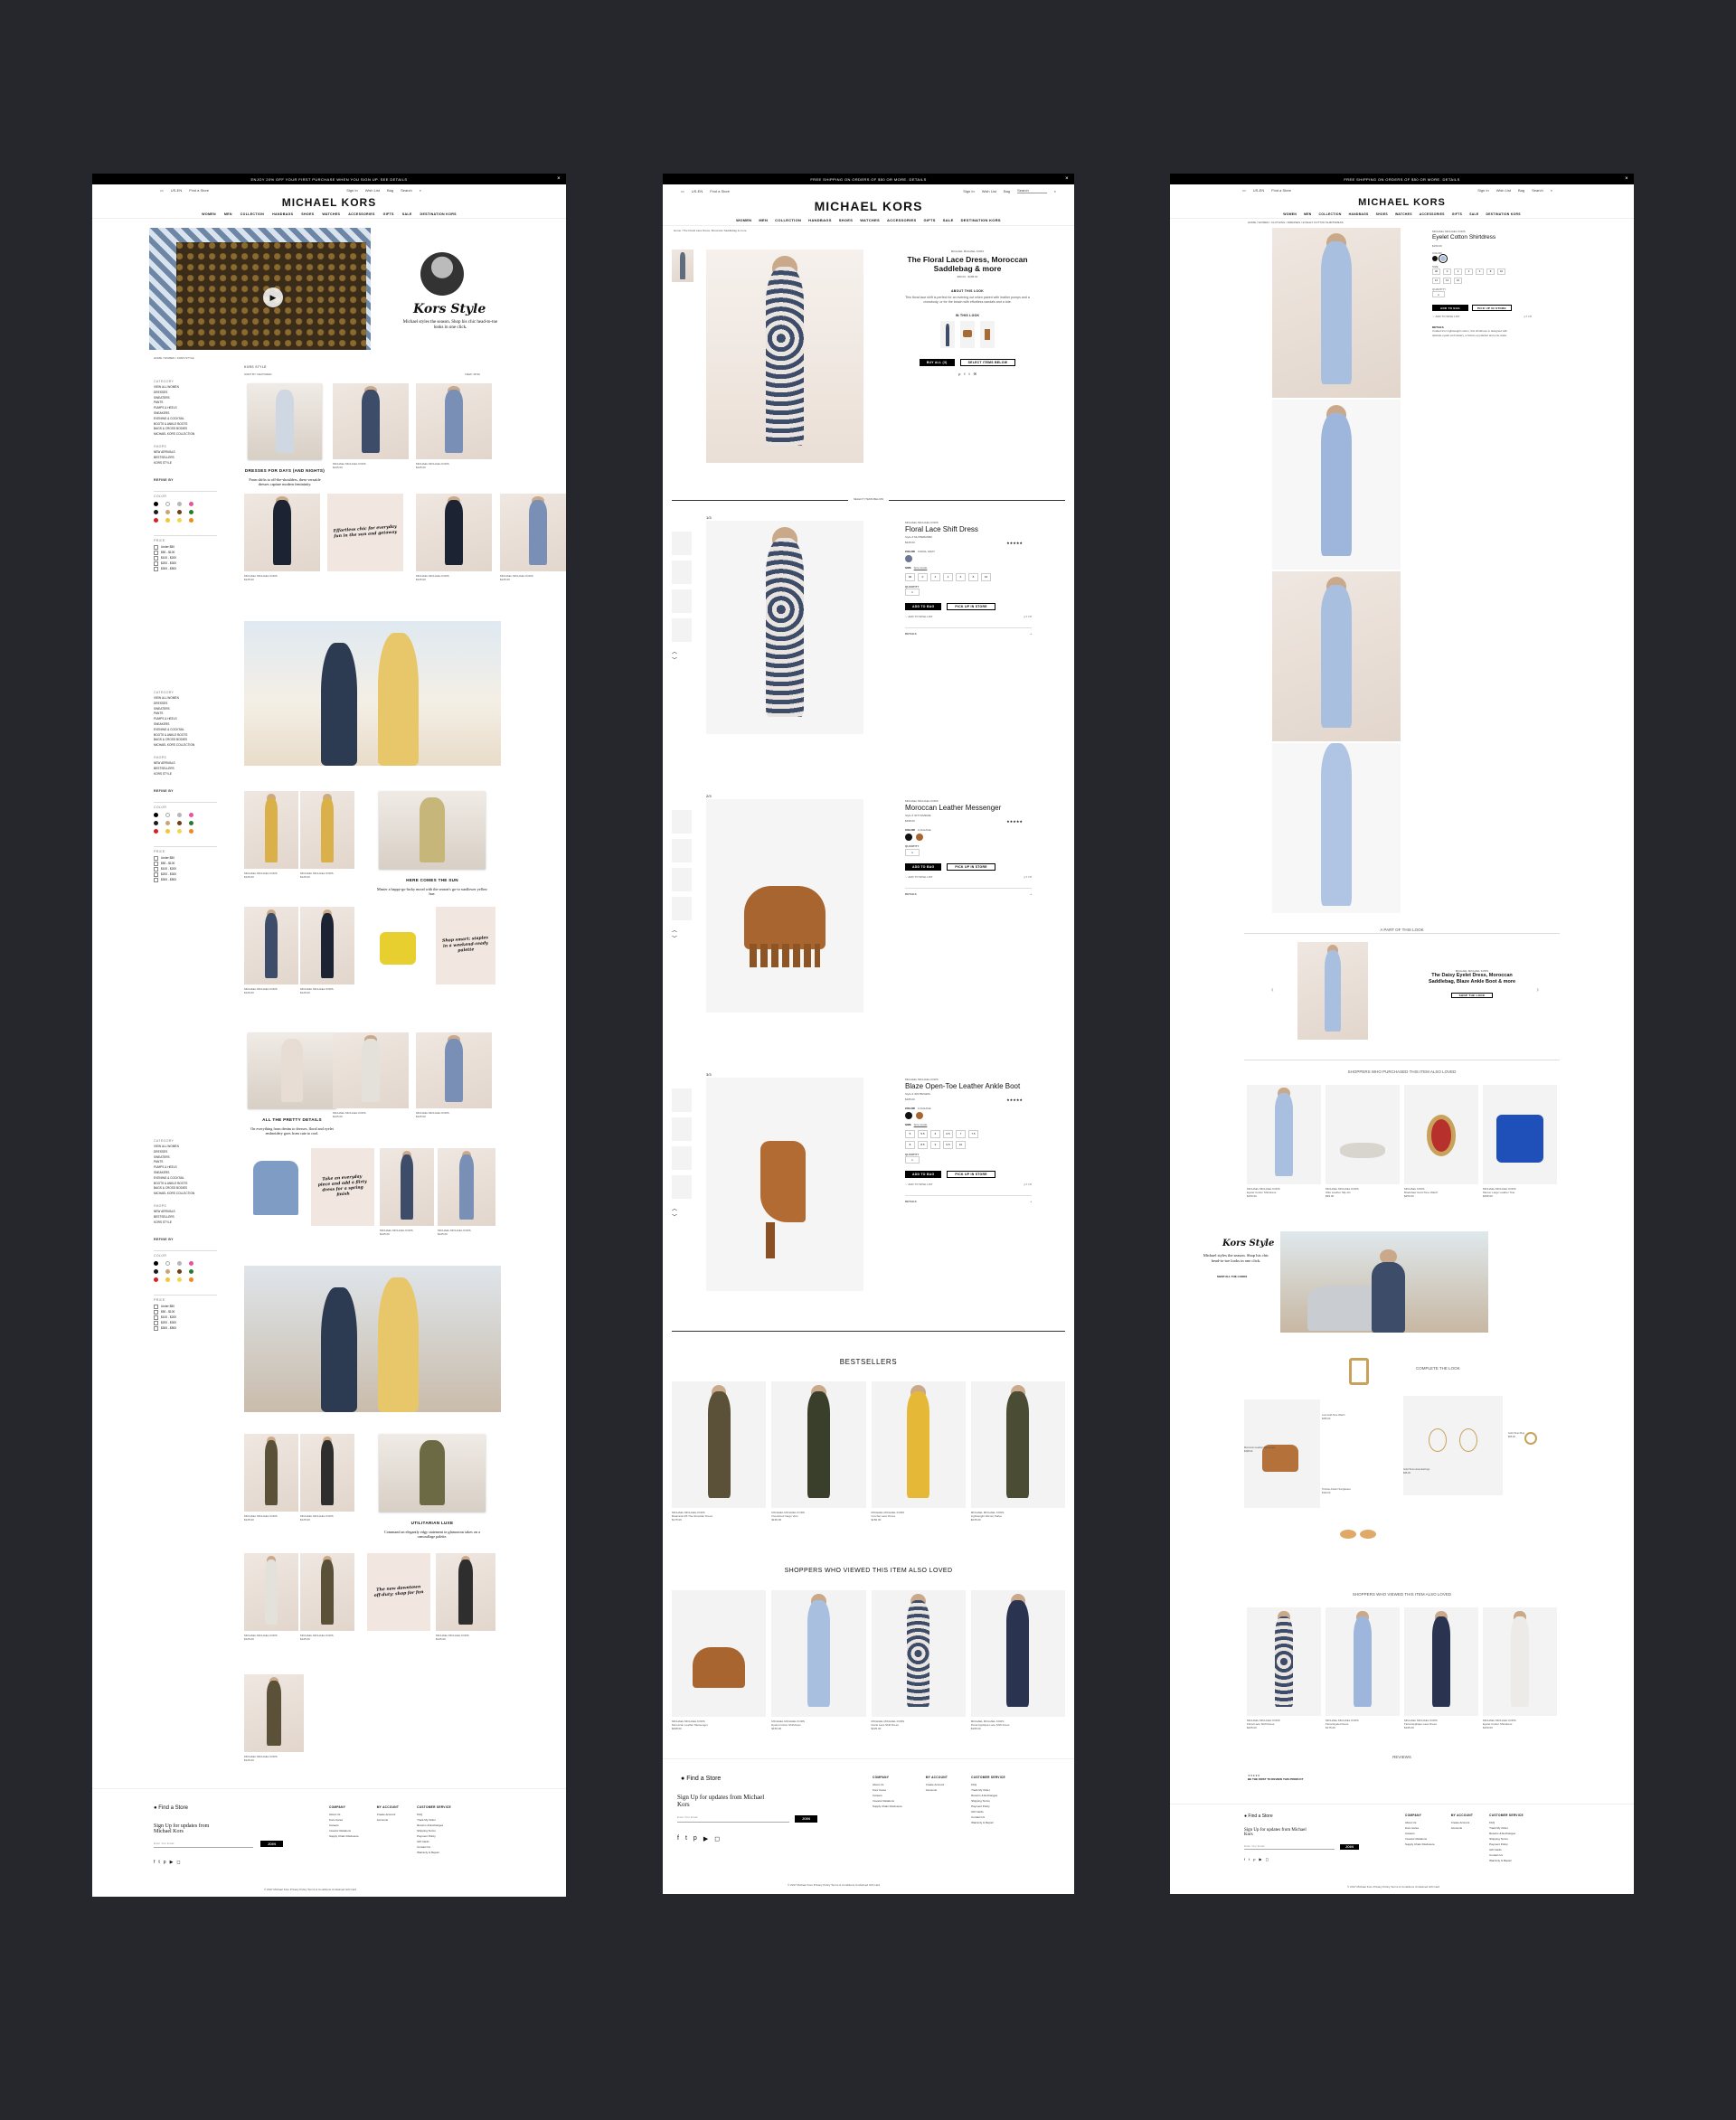 Image resolution: width=1736 pixels, height=2120 pixels. What do you see at coordinates (1533, 1441) in the screenshot?
I see `complete-item-ring` at bounding box center [1533, 1441].